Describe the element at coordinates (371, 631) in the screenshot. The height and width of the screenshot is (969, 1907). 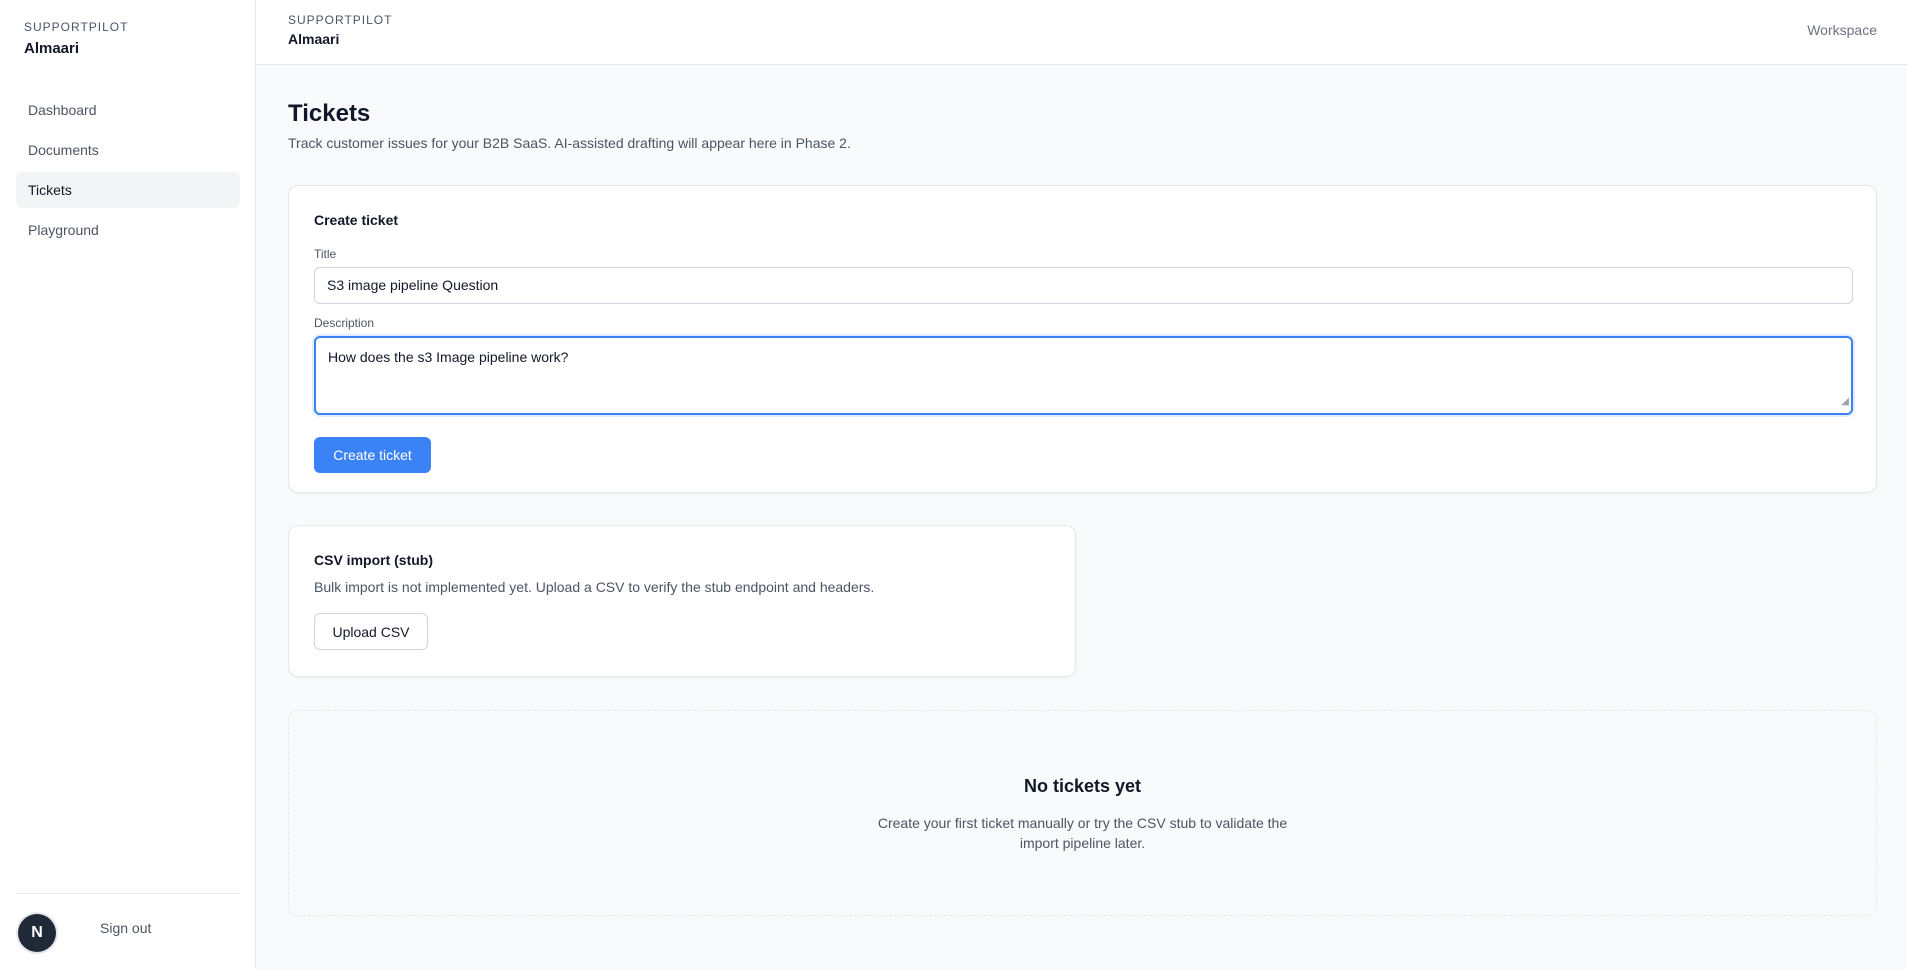
I see `upload-csv-button: Upload CSV` at that location.